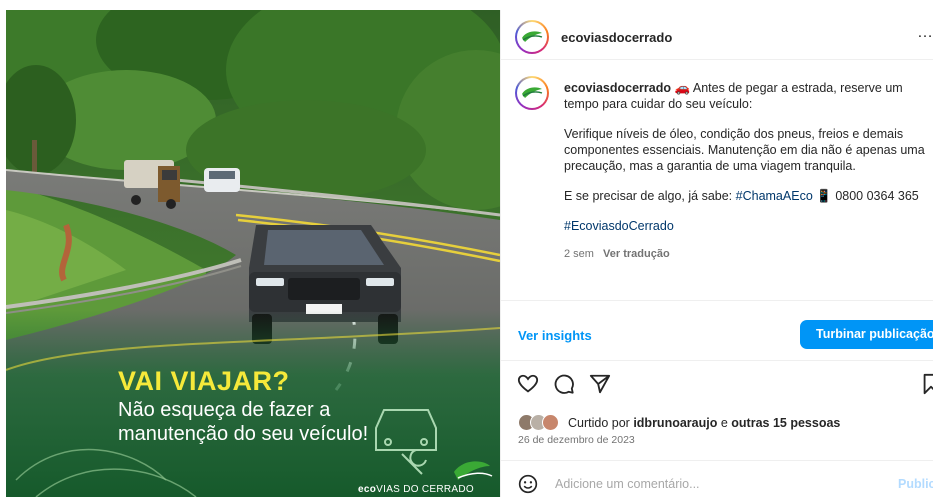 This screenshot has width=933, height=497. Describe the element at coordinates (528, 386) in the screenshot. I see `heart-icon` at that location.